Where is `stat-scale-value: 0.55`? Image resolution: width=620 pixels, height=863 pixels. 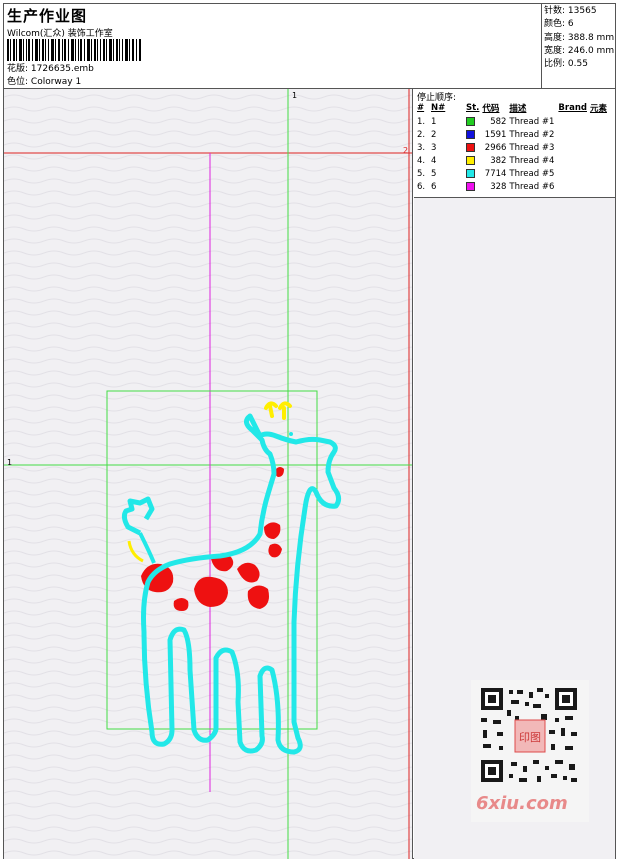 stat-scale-value: 0.55 is located at coordinates (577, 64).